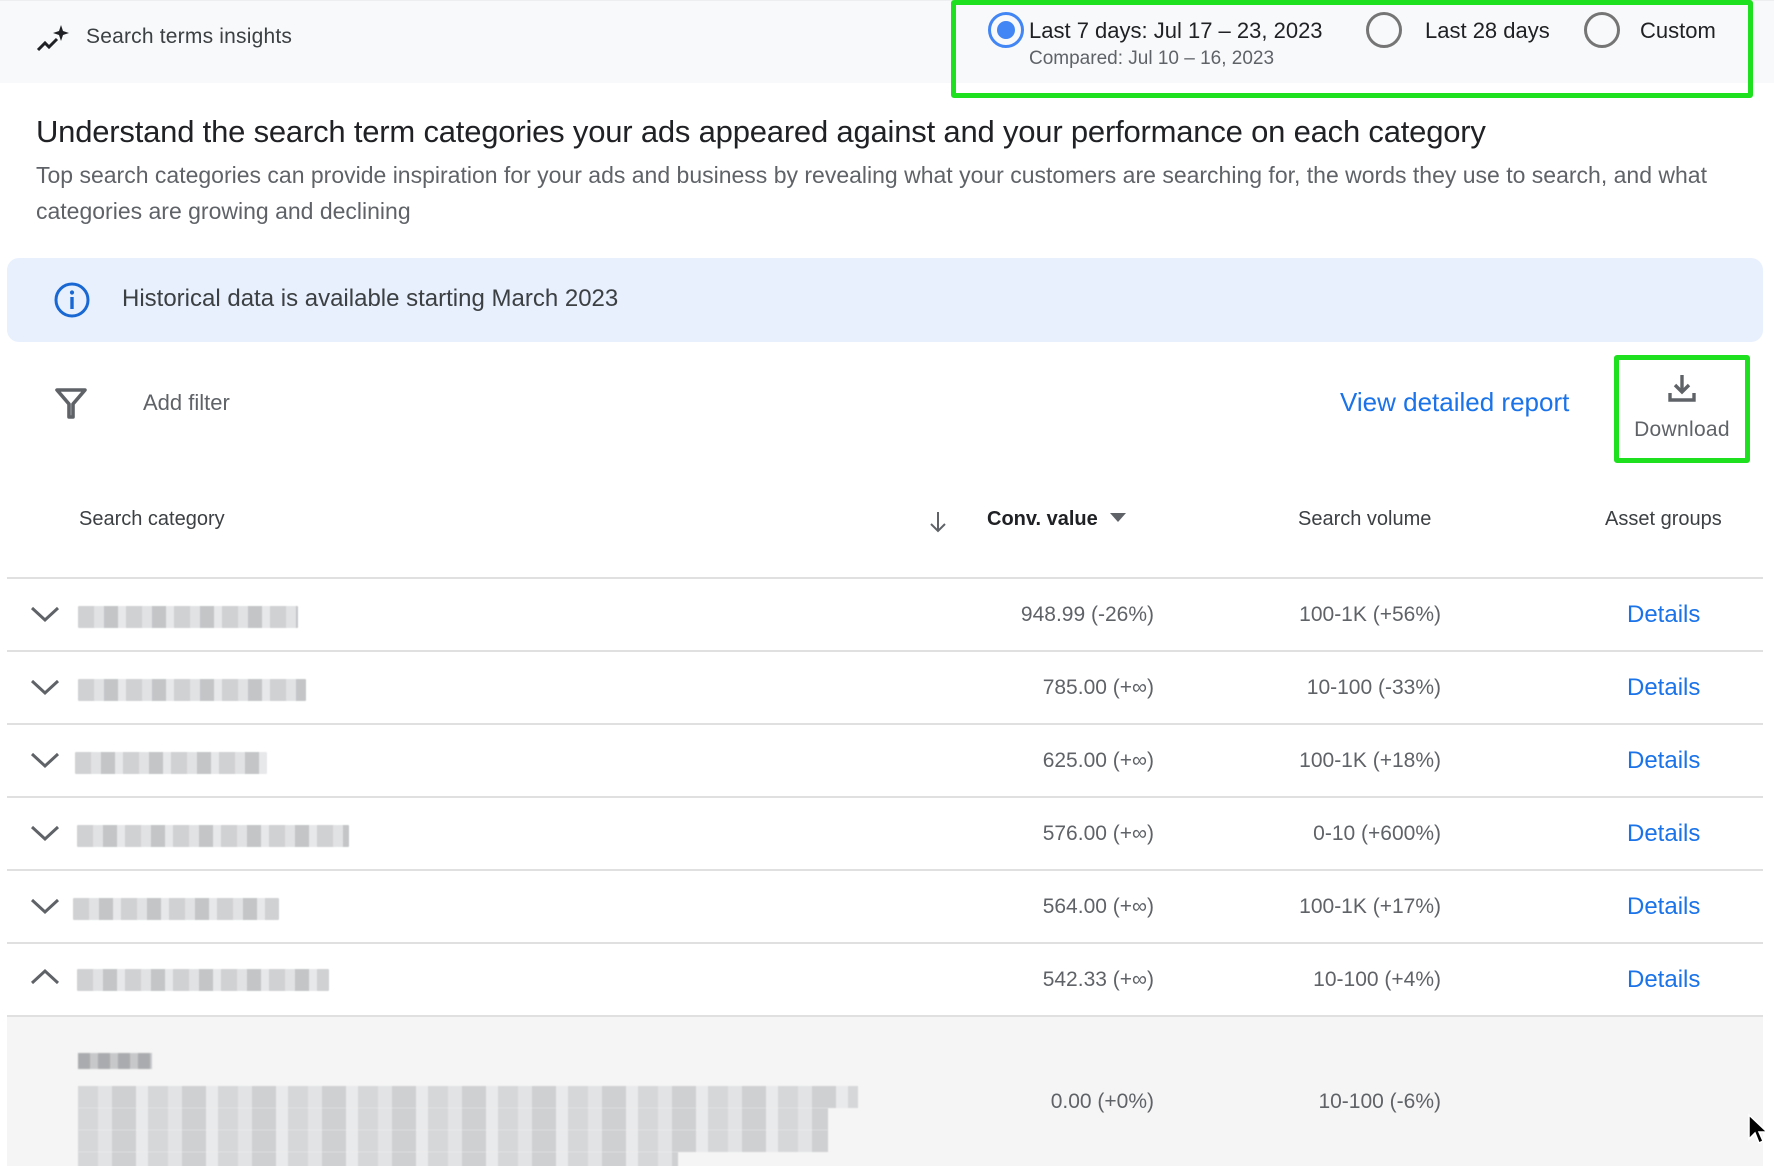 The width and height of the screenshot is (1774, 1166). I want to click on sort-descending-arrow-icon, so click(938, 522).